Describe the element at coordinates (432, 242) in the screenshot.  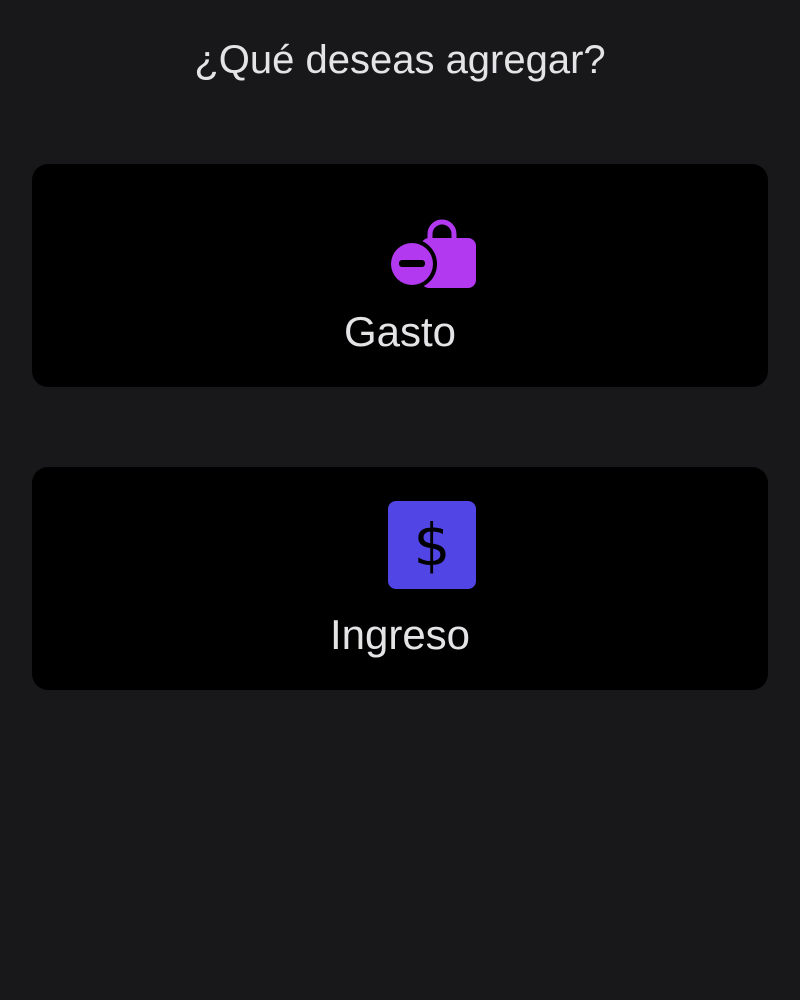
I see `shopping-bag-minus-icon` at that location.